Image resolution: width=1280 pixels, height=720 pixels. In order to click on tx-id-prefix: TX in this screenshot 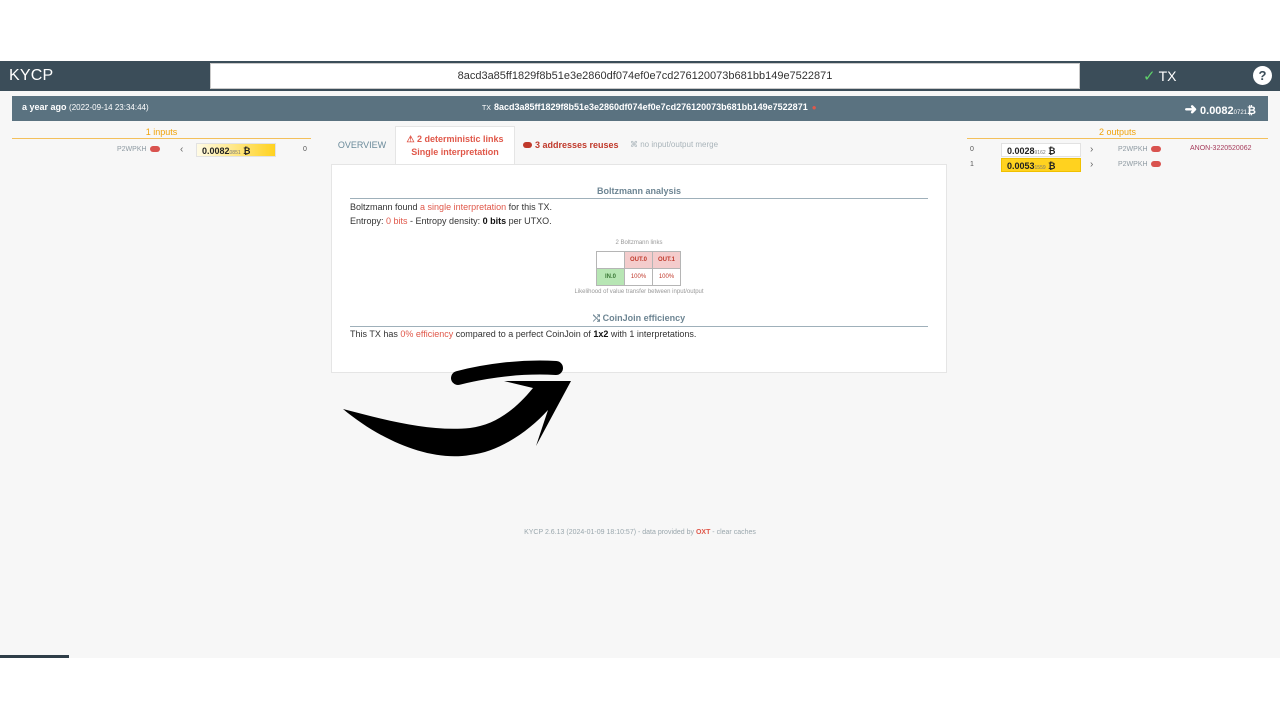, I will do `click(486, 108)`.